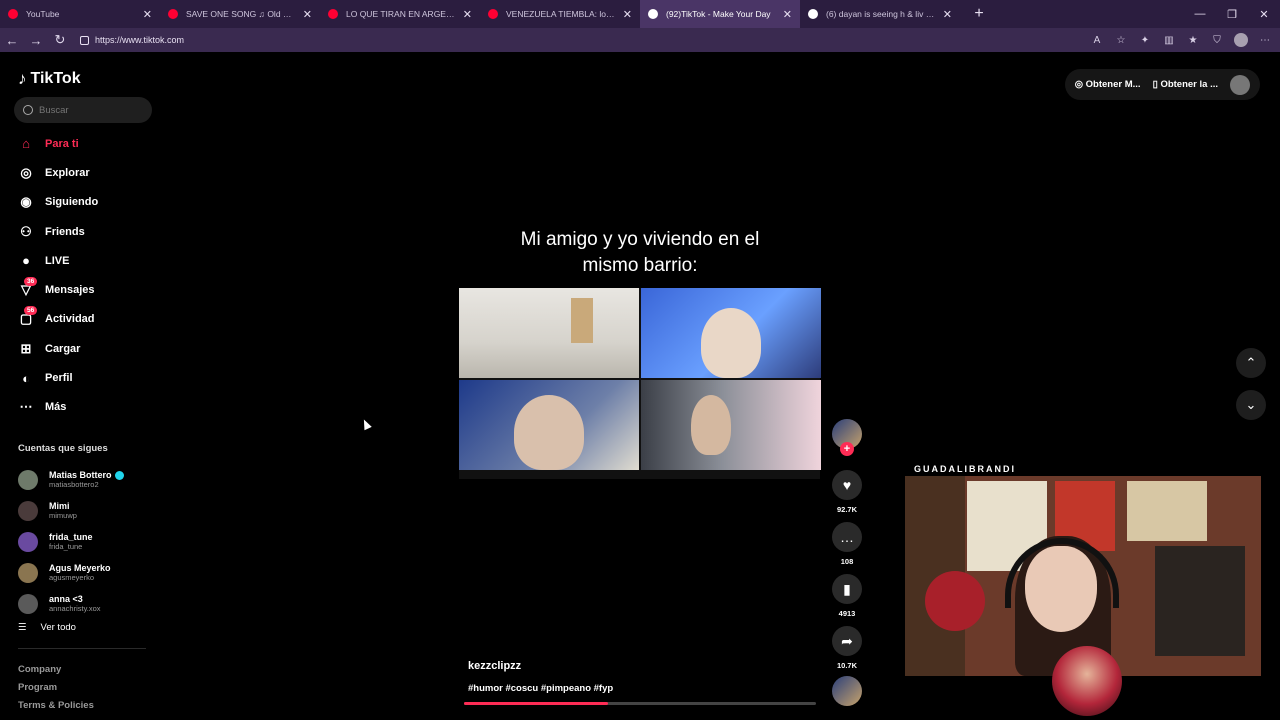 The width and height of the screenshot is (1280, 720). What do you see at coordinates (1097, 40) in the screenshot?
I see `translate-icon: A` at bounding box center [1097, 40].